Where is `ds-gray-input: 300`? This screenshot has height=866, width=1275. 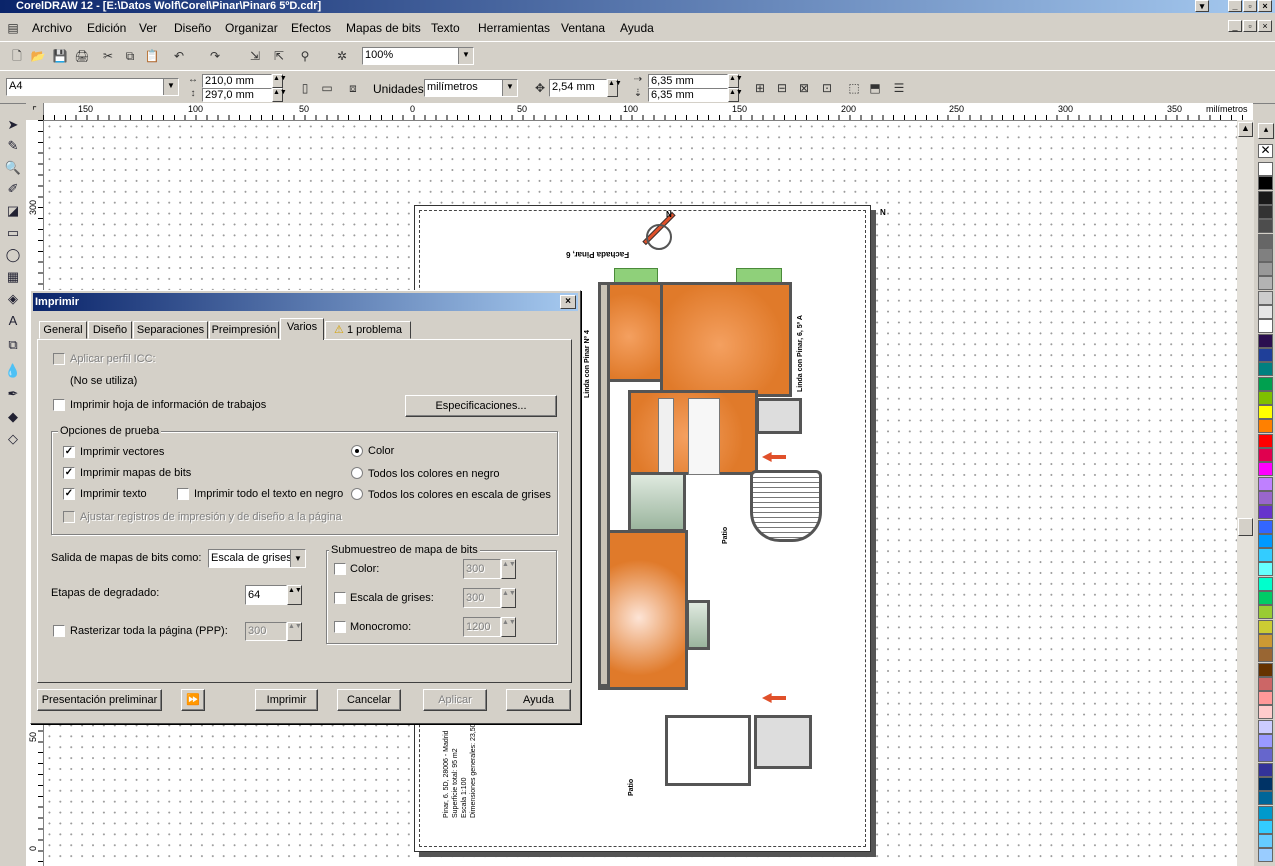
ds-gray-input: 300 is located at coordinates (482, 598).